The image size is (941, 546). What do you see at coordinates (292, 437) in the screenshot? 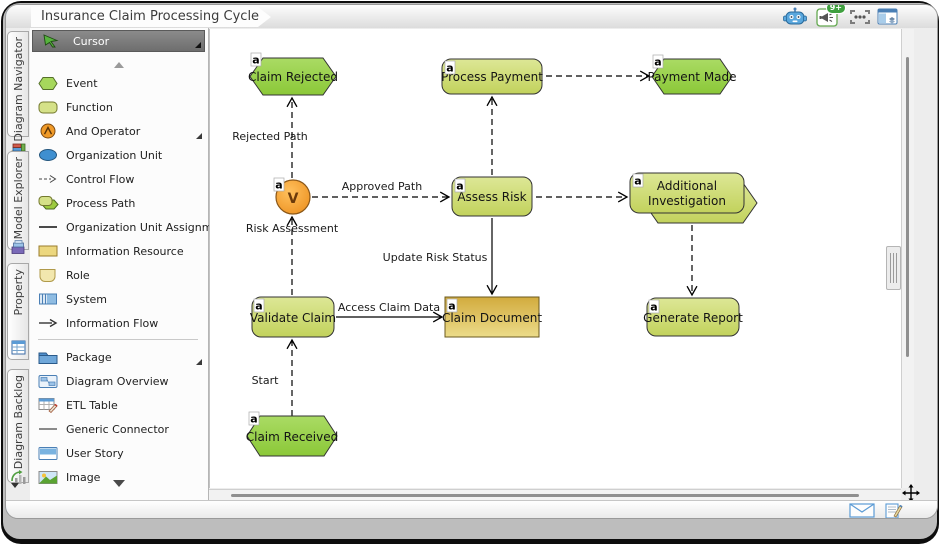
I see `svg-text: Claim Received` at bounding box center [292, 437].